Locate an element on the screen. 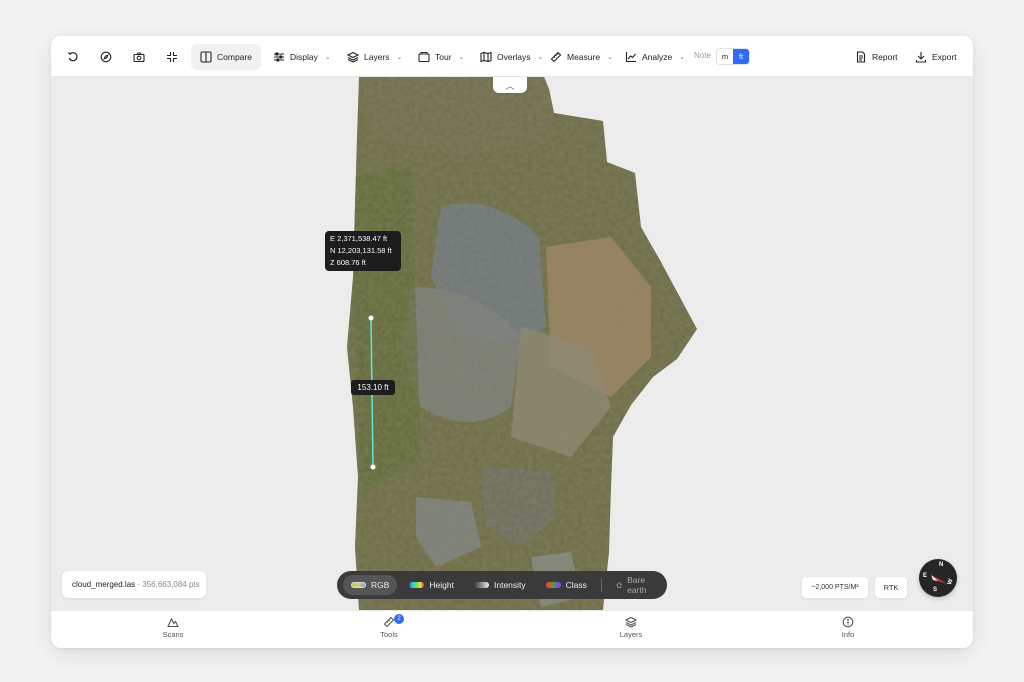 Image resolution: width=1024 pixels, height=682 pixels. compass-icon is located at coordinates (106, 57).